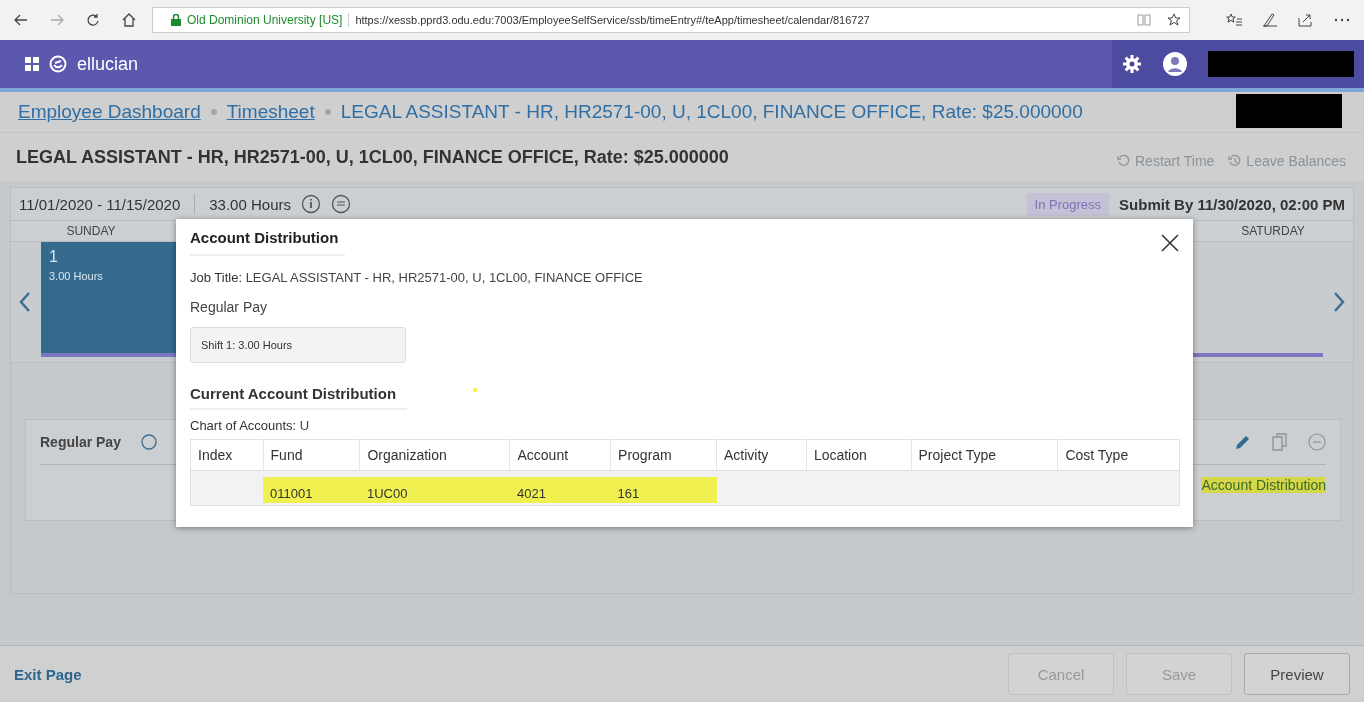  What do you see at coordinates (858, 455) in the screenshot?
I see `column-header: Location` at bounding box center [858, 455].